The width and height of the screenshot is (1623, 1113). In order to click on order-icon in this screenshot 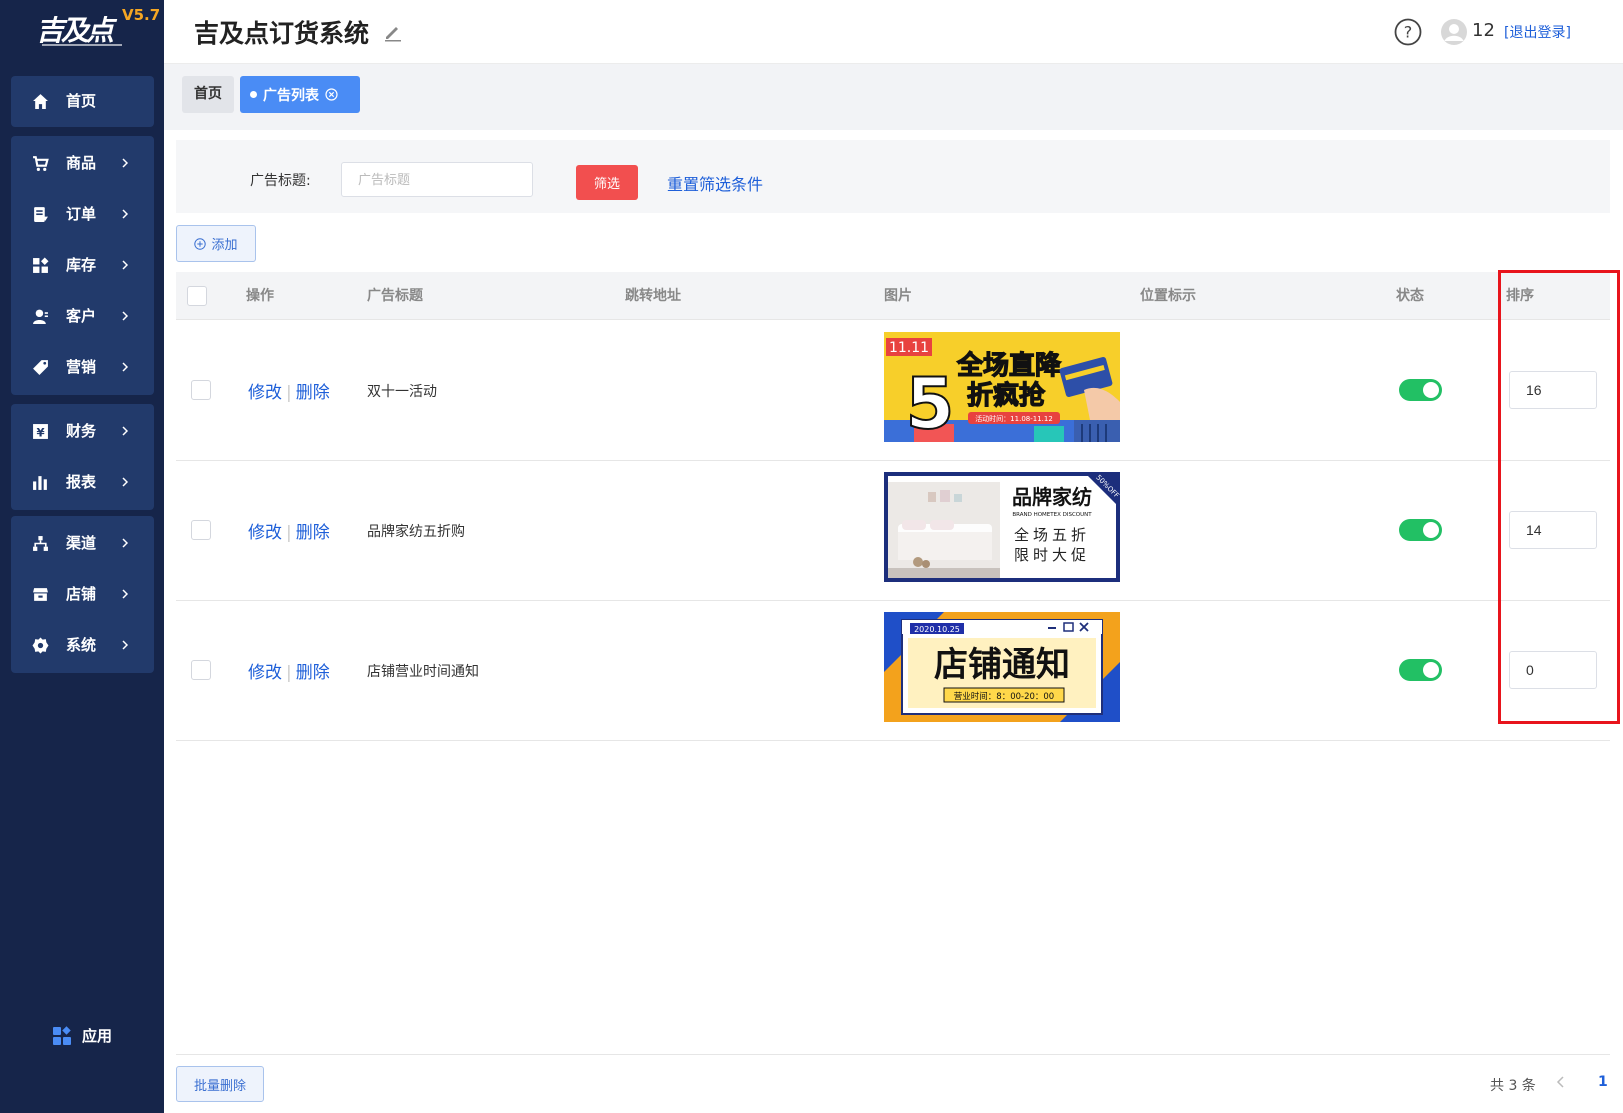, I will do `click(41, 214)`.